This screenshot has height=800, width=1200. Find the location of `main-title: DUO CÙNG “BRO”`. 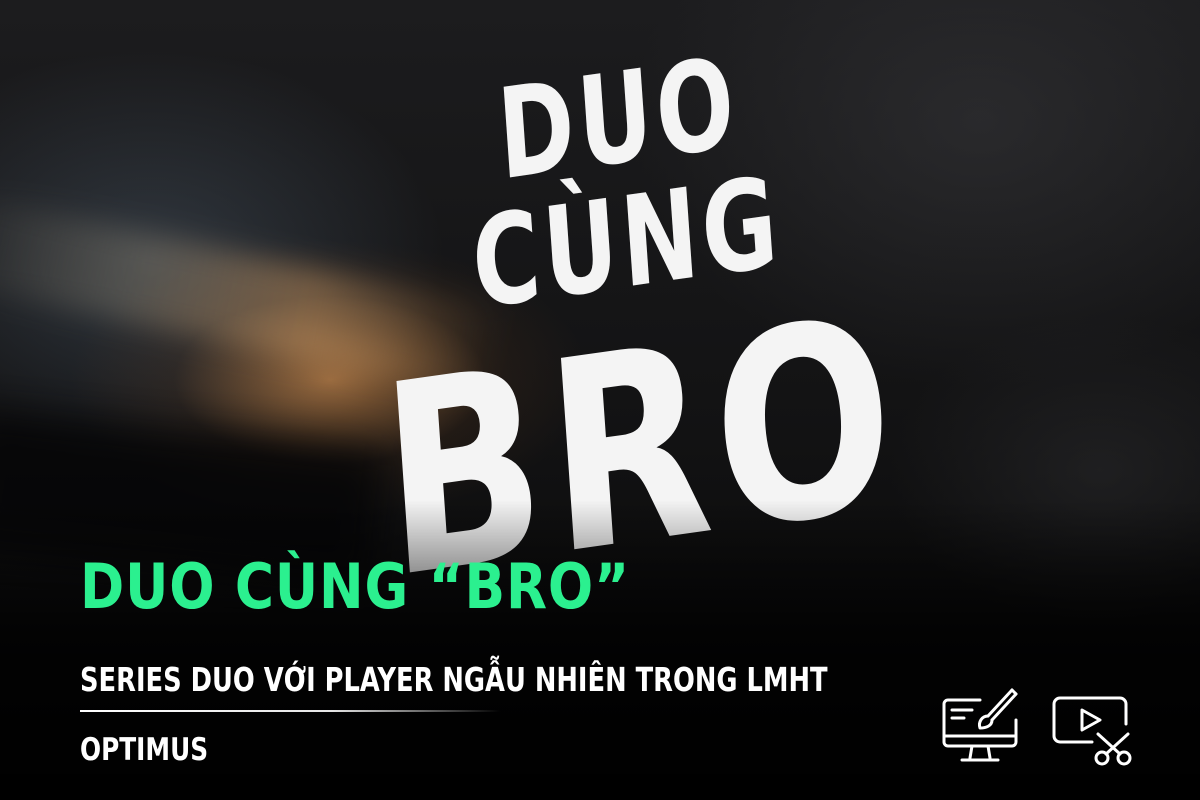

main-title: DUO CÙNG “BRO” is located at coordinates (355, 586).